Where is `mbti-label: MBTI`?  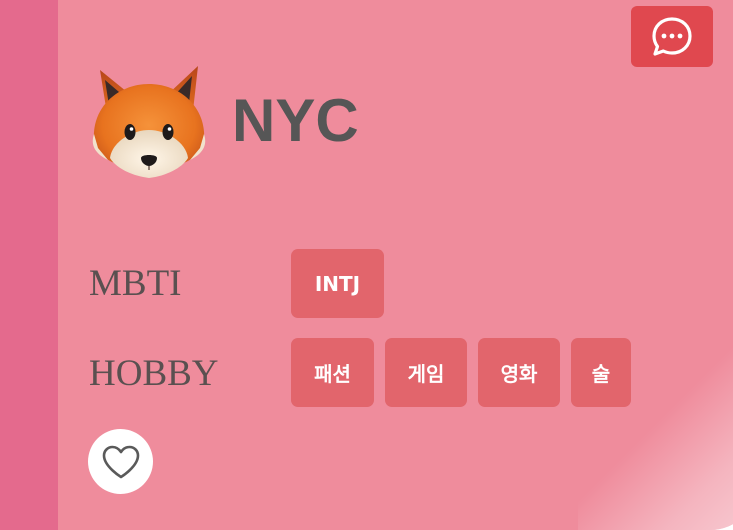 mbti-label: MBTI is located at coordinates (135, 283).